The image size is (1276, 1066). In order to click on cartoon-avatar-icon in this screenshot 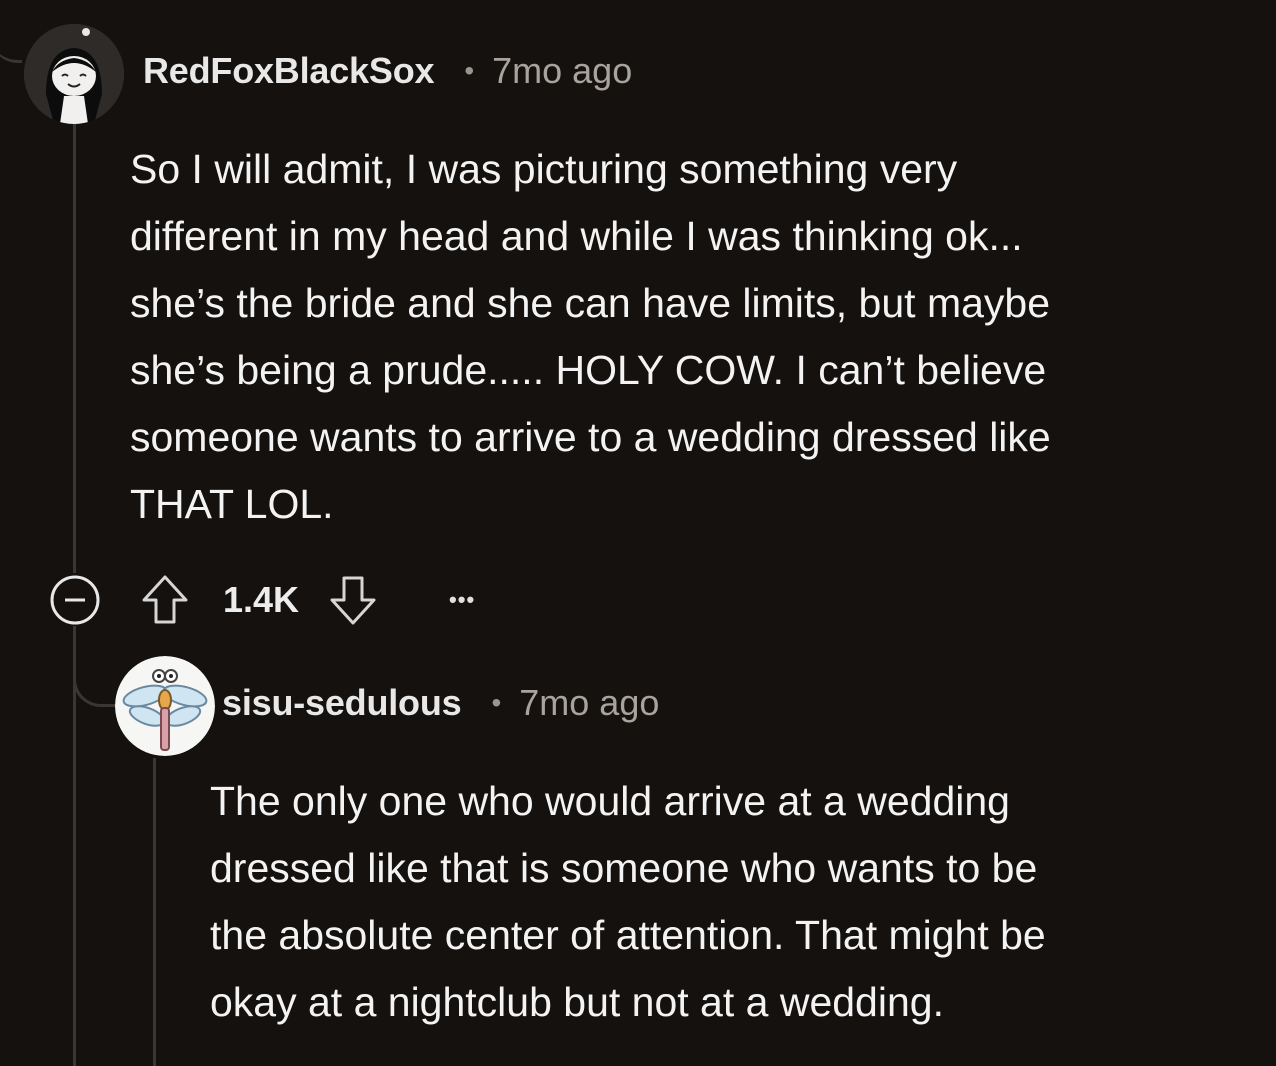, I will do `click(74, 74)`.